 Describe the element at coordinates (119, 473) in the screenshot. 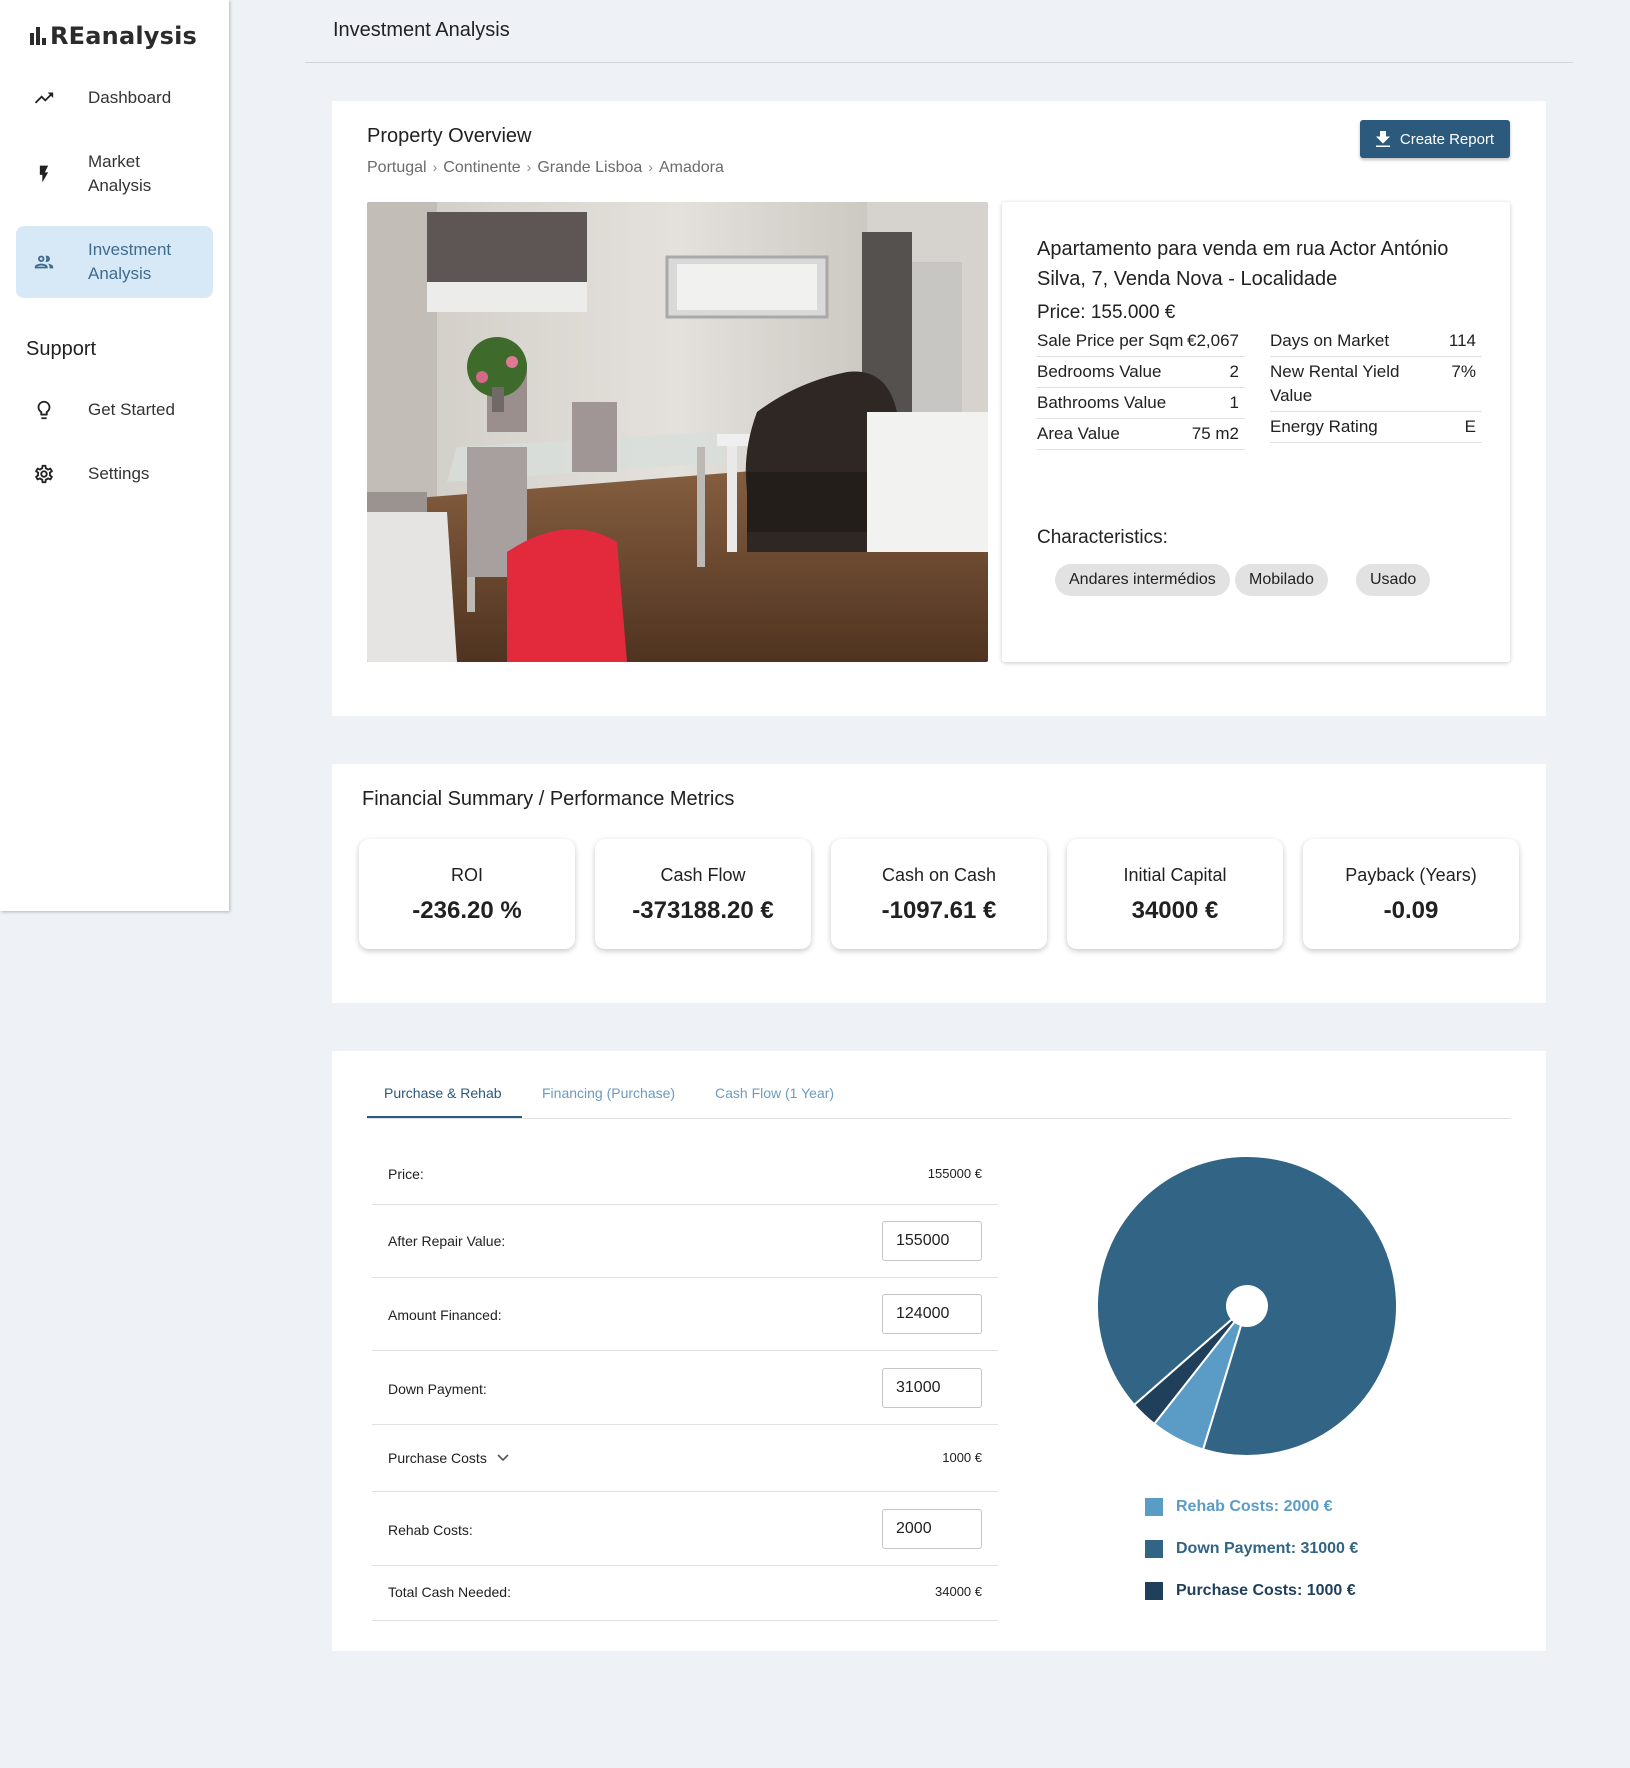

I see `sidebar-item-label: Settings` at that location.